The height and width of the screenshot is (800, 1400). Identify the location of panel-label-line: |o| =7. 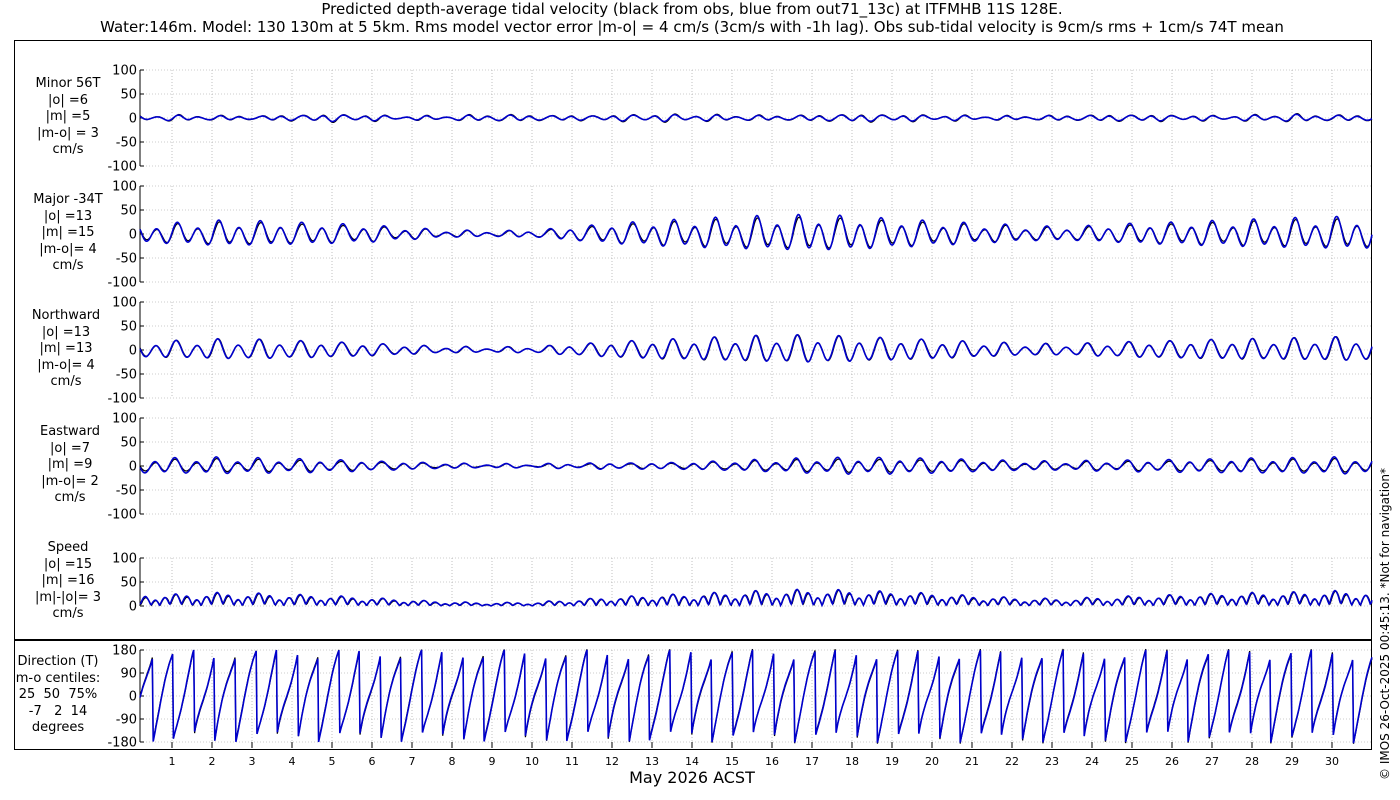
(69, 448).